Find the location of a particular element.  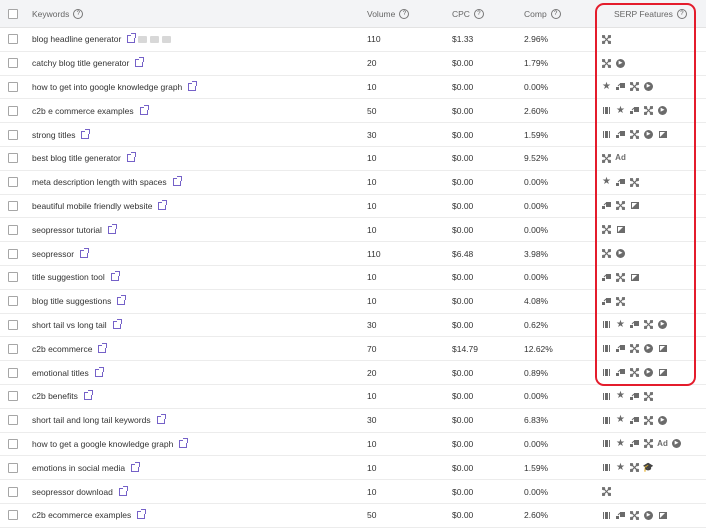

keyword-text: c2b e commerce examples is located at coordinates (83, 111).